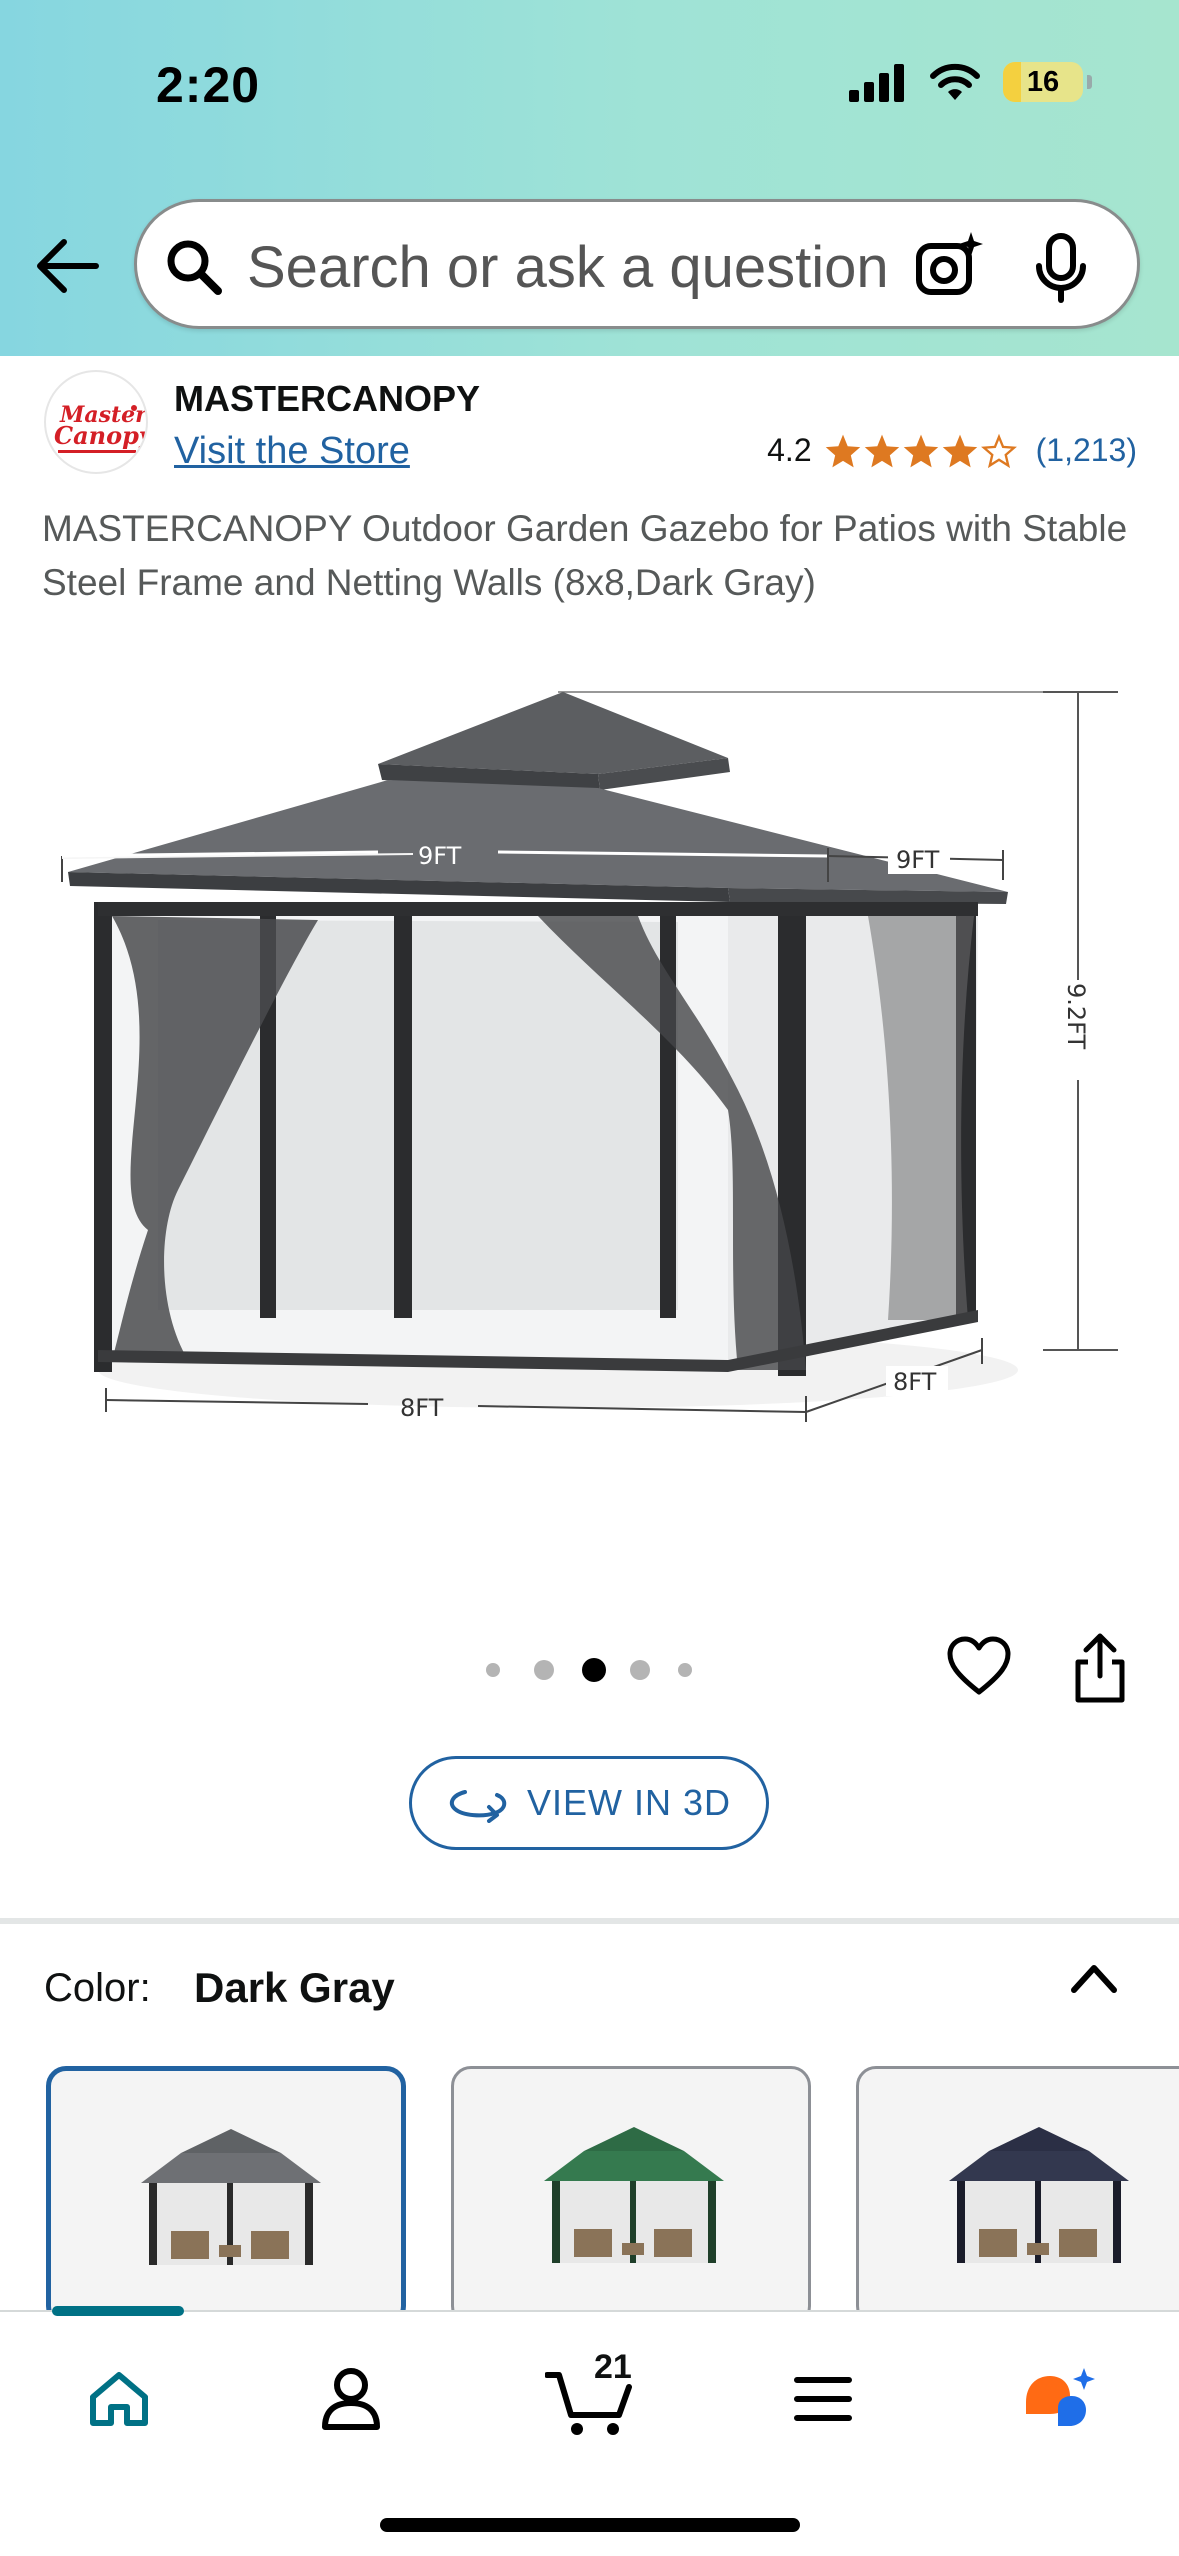 This screenshot has width=1179, height=2556. I want to click on status-icons: 16, so click(970, 82).